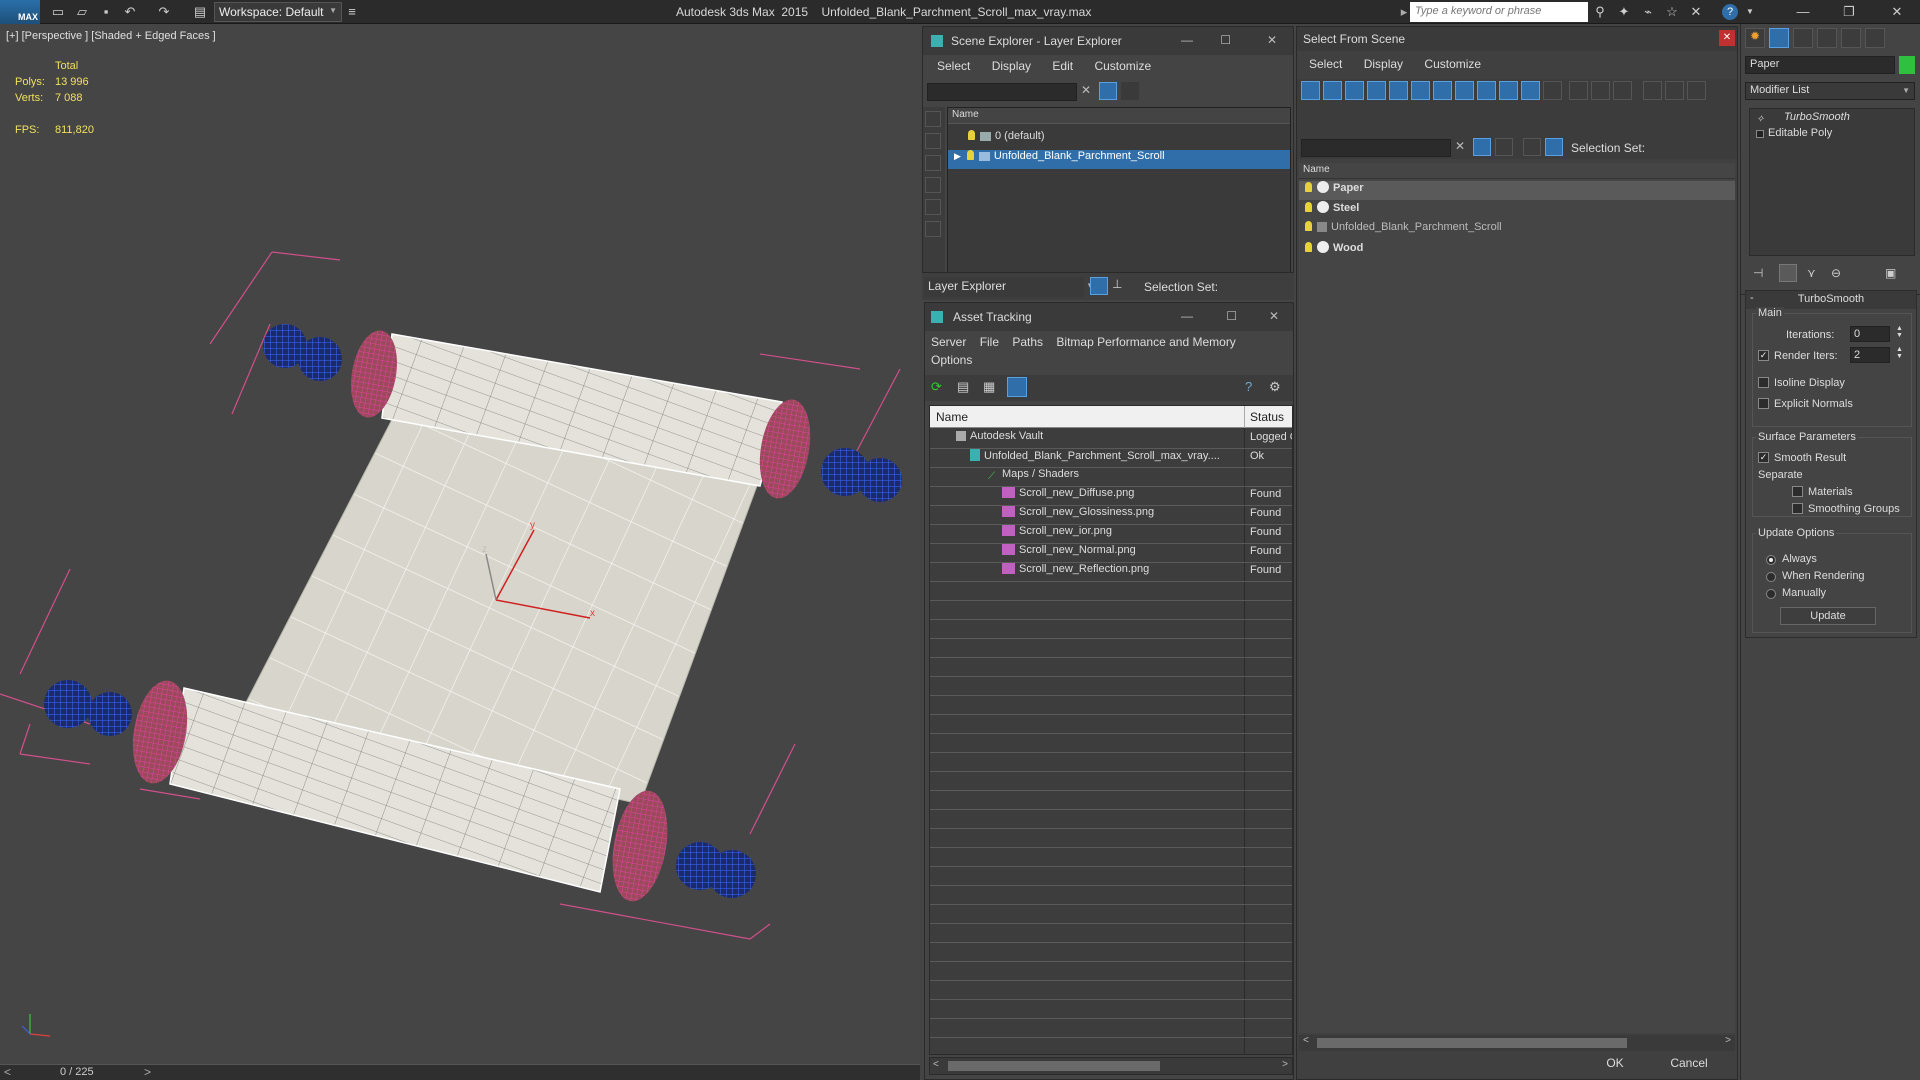  Describe the element at coordinates (1009, 287) in the screenshot. I see `explorer-type-dropdown: Layer Explorer ▼` at that location.